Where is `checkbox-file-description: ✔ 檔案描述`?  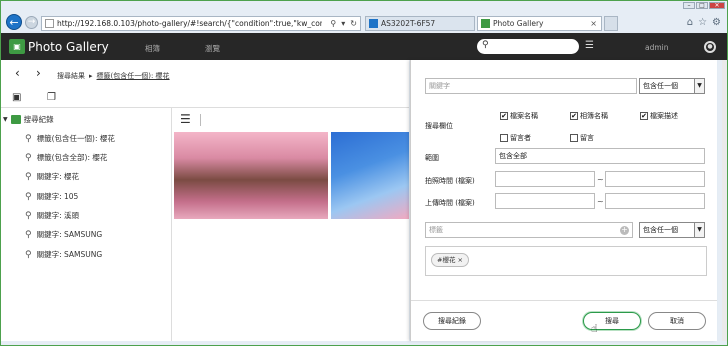 checkbox-file-description: ✔ 檔案描述 is located at coordinates (659, 116).